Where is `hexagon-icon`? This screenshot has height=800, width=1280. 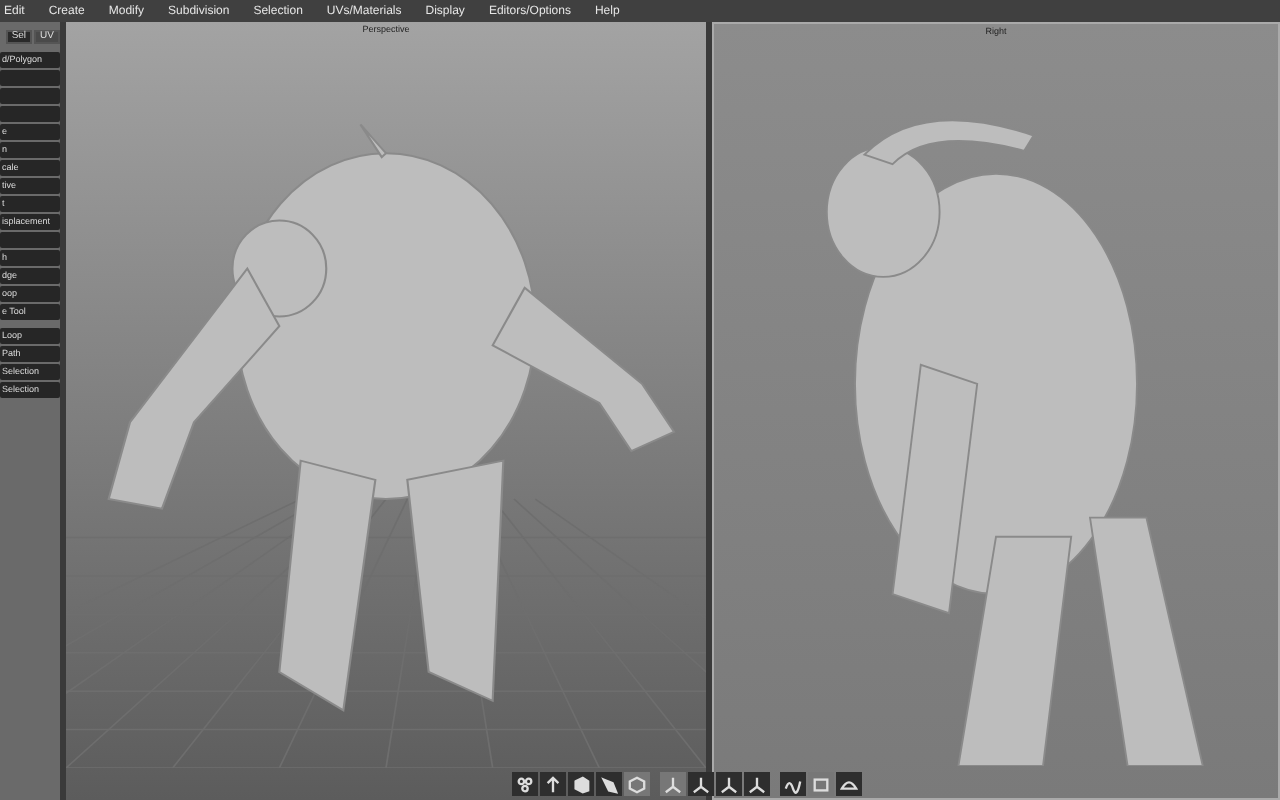 hexagon-icon is located at coordinates (637, 784).